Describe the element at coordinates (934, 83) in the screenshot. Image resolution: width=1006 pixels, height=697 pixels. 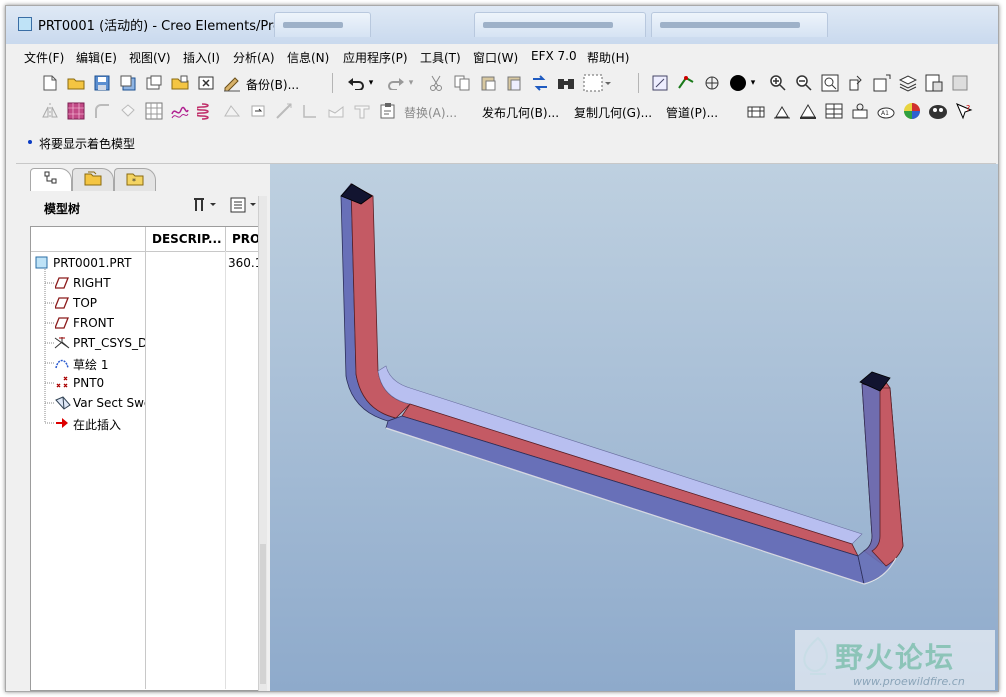
I see `view-manager-icon` at that location.